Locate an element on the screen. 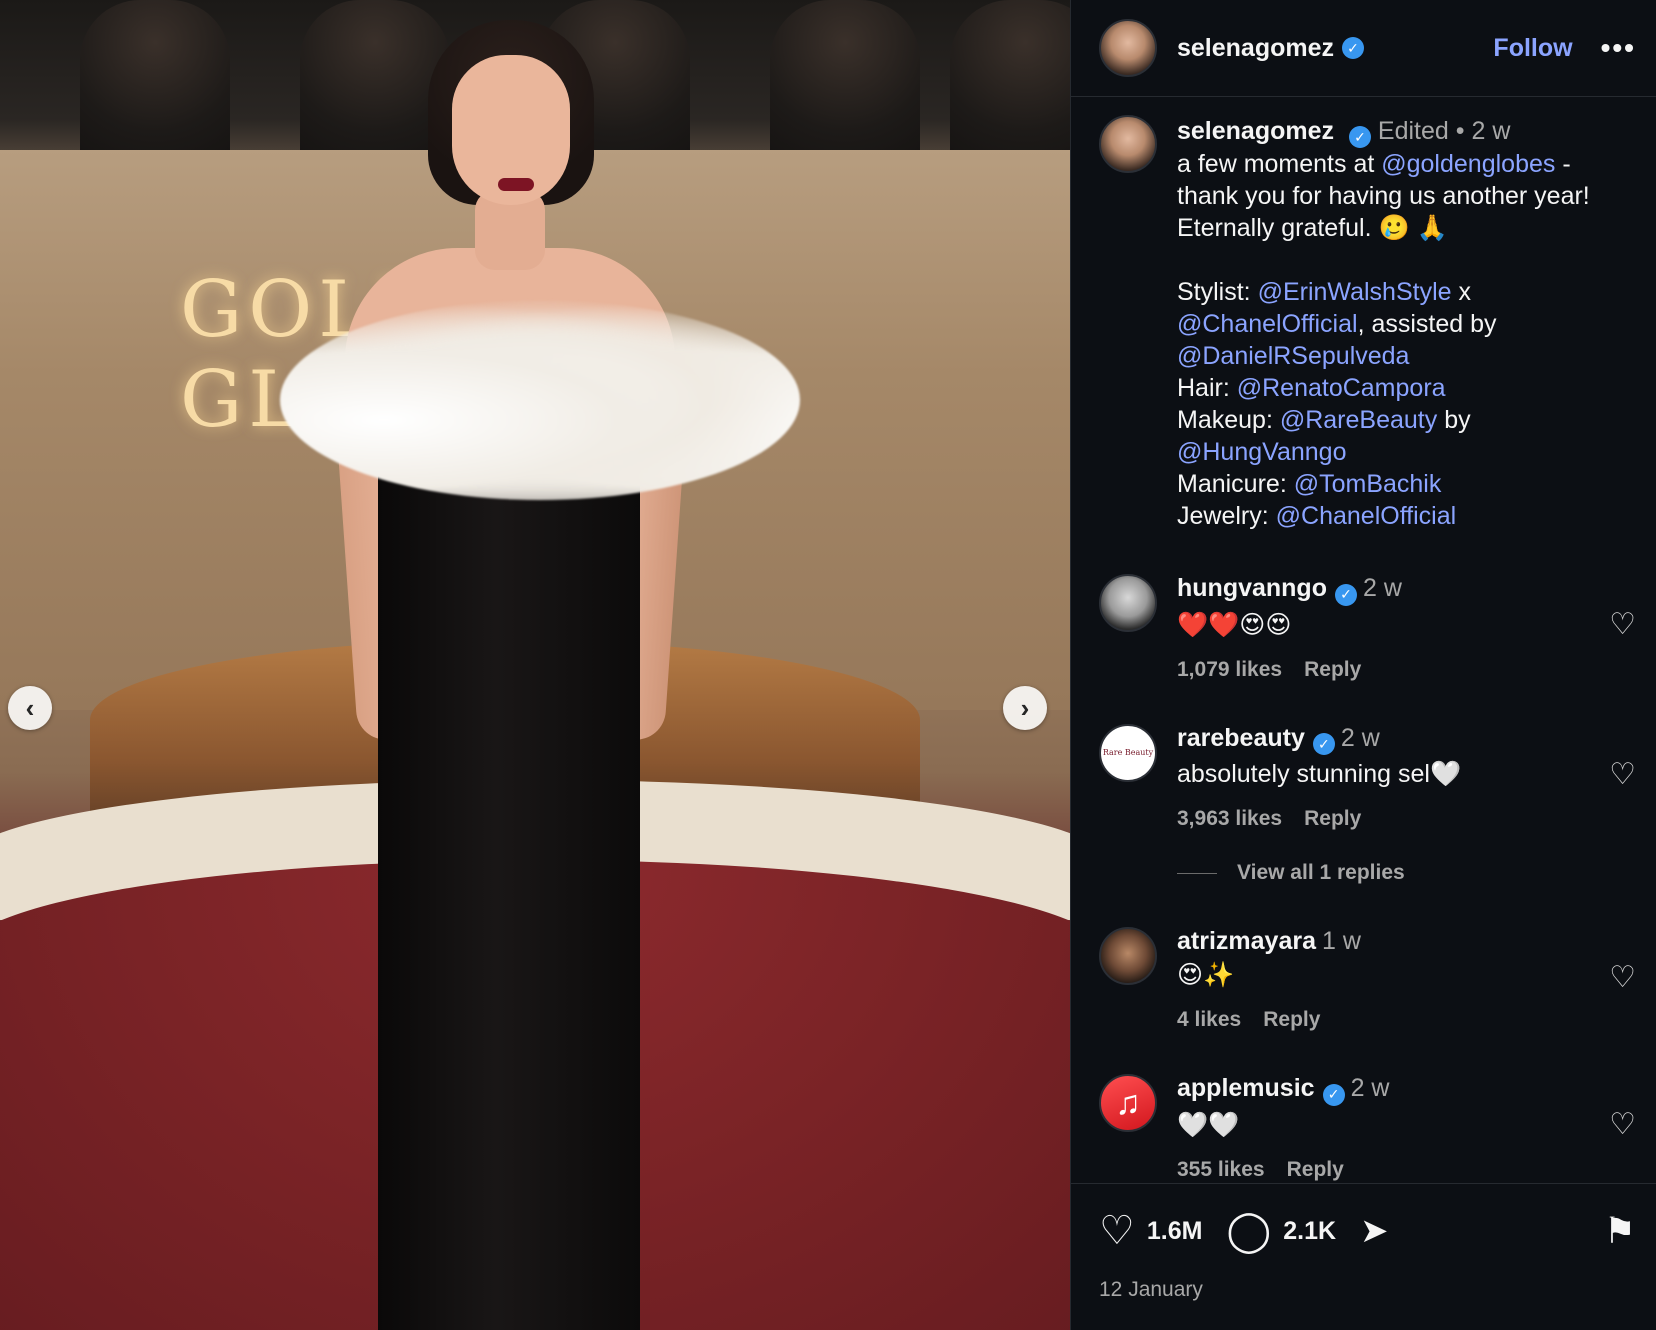 The image size is (1656, 1330). comment-item: ♫ applemusic ✓ 2 w 🤍🤍 355 likes Reply ♡ is located at coordinates (1367, 1128).